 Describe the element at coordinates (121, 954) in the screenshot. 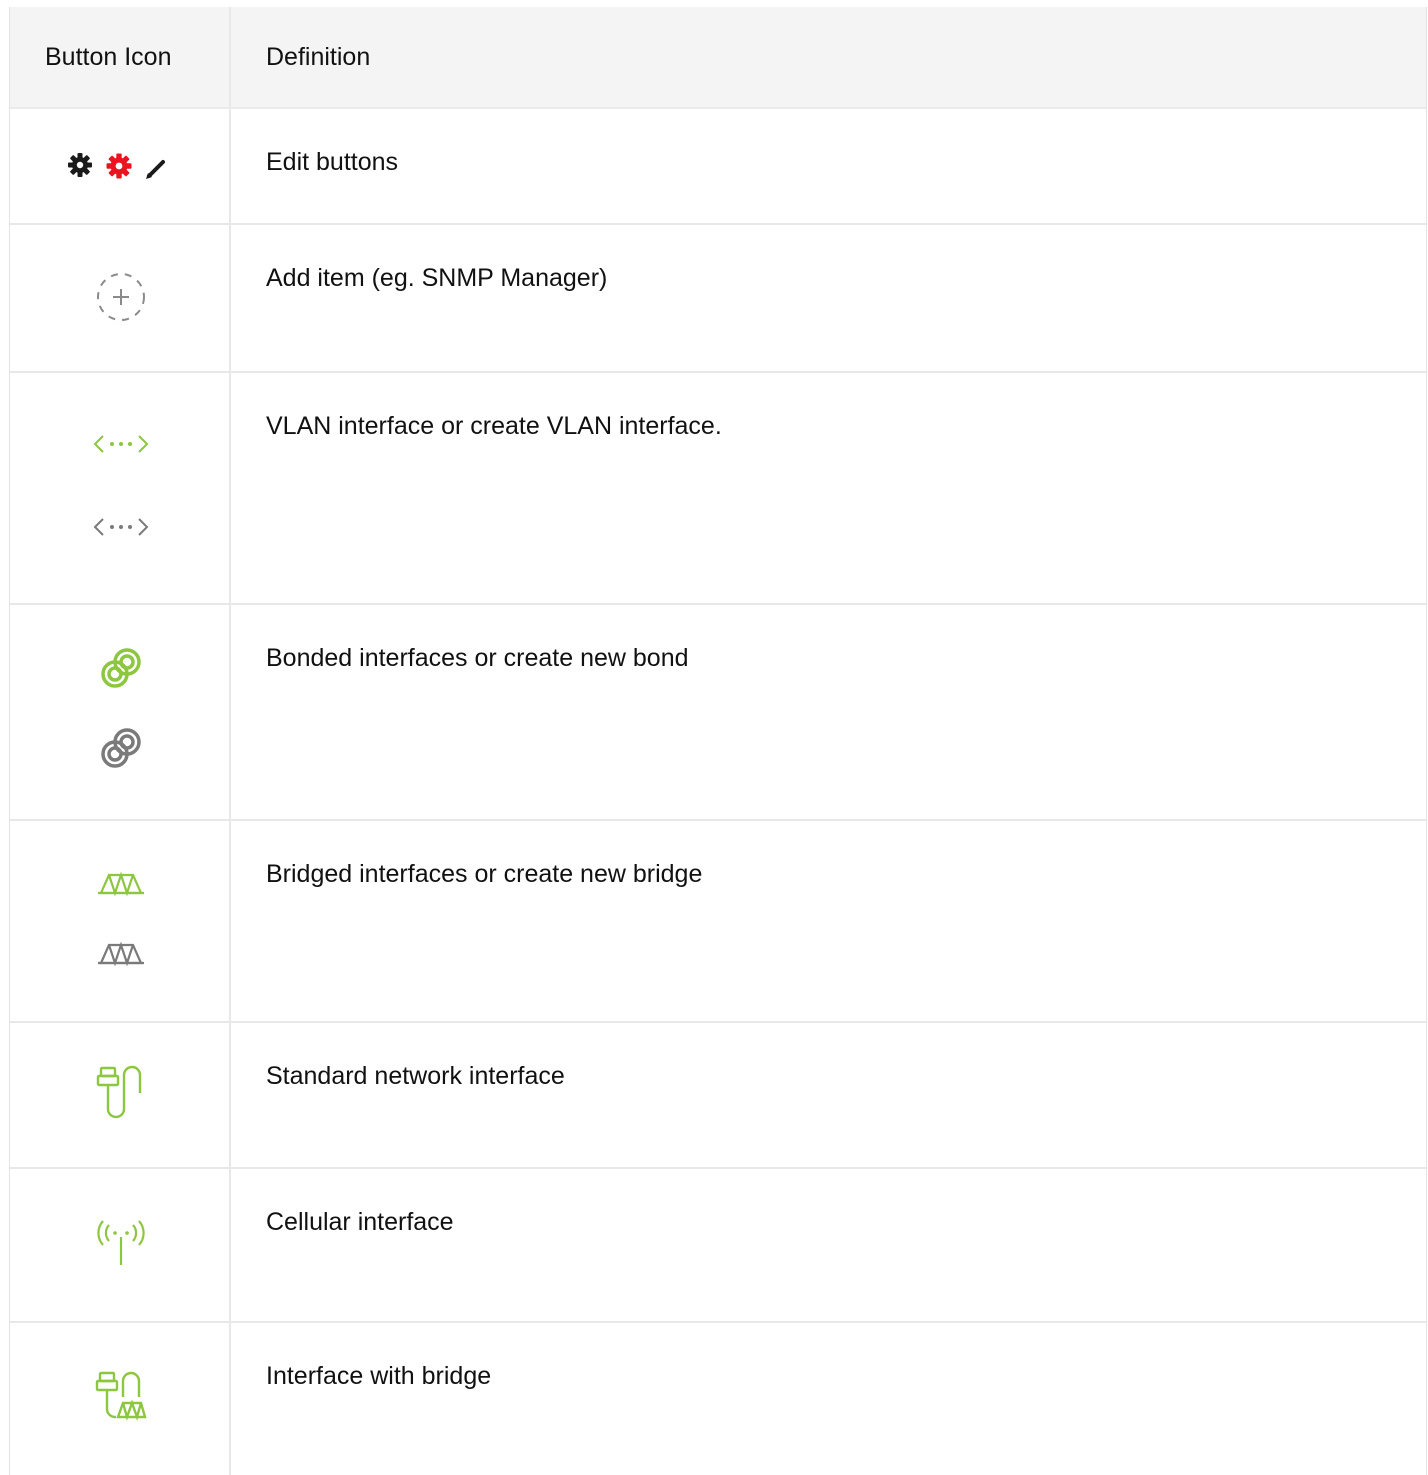

I see `bridge-icon-grey` at that location.